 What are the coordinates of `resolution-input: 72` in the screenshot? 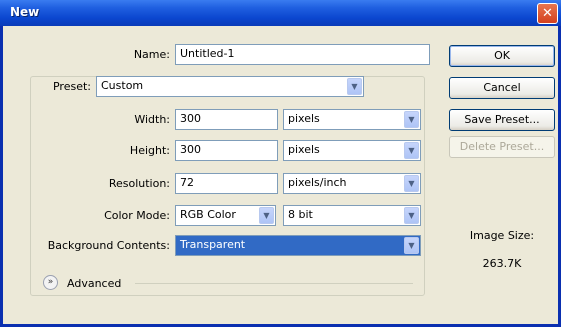 It's located at (226, 183).